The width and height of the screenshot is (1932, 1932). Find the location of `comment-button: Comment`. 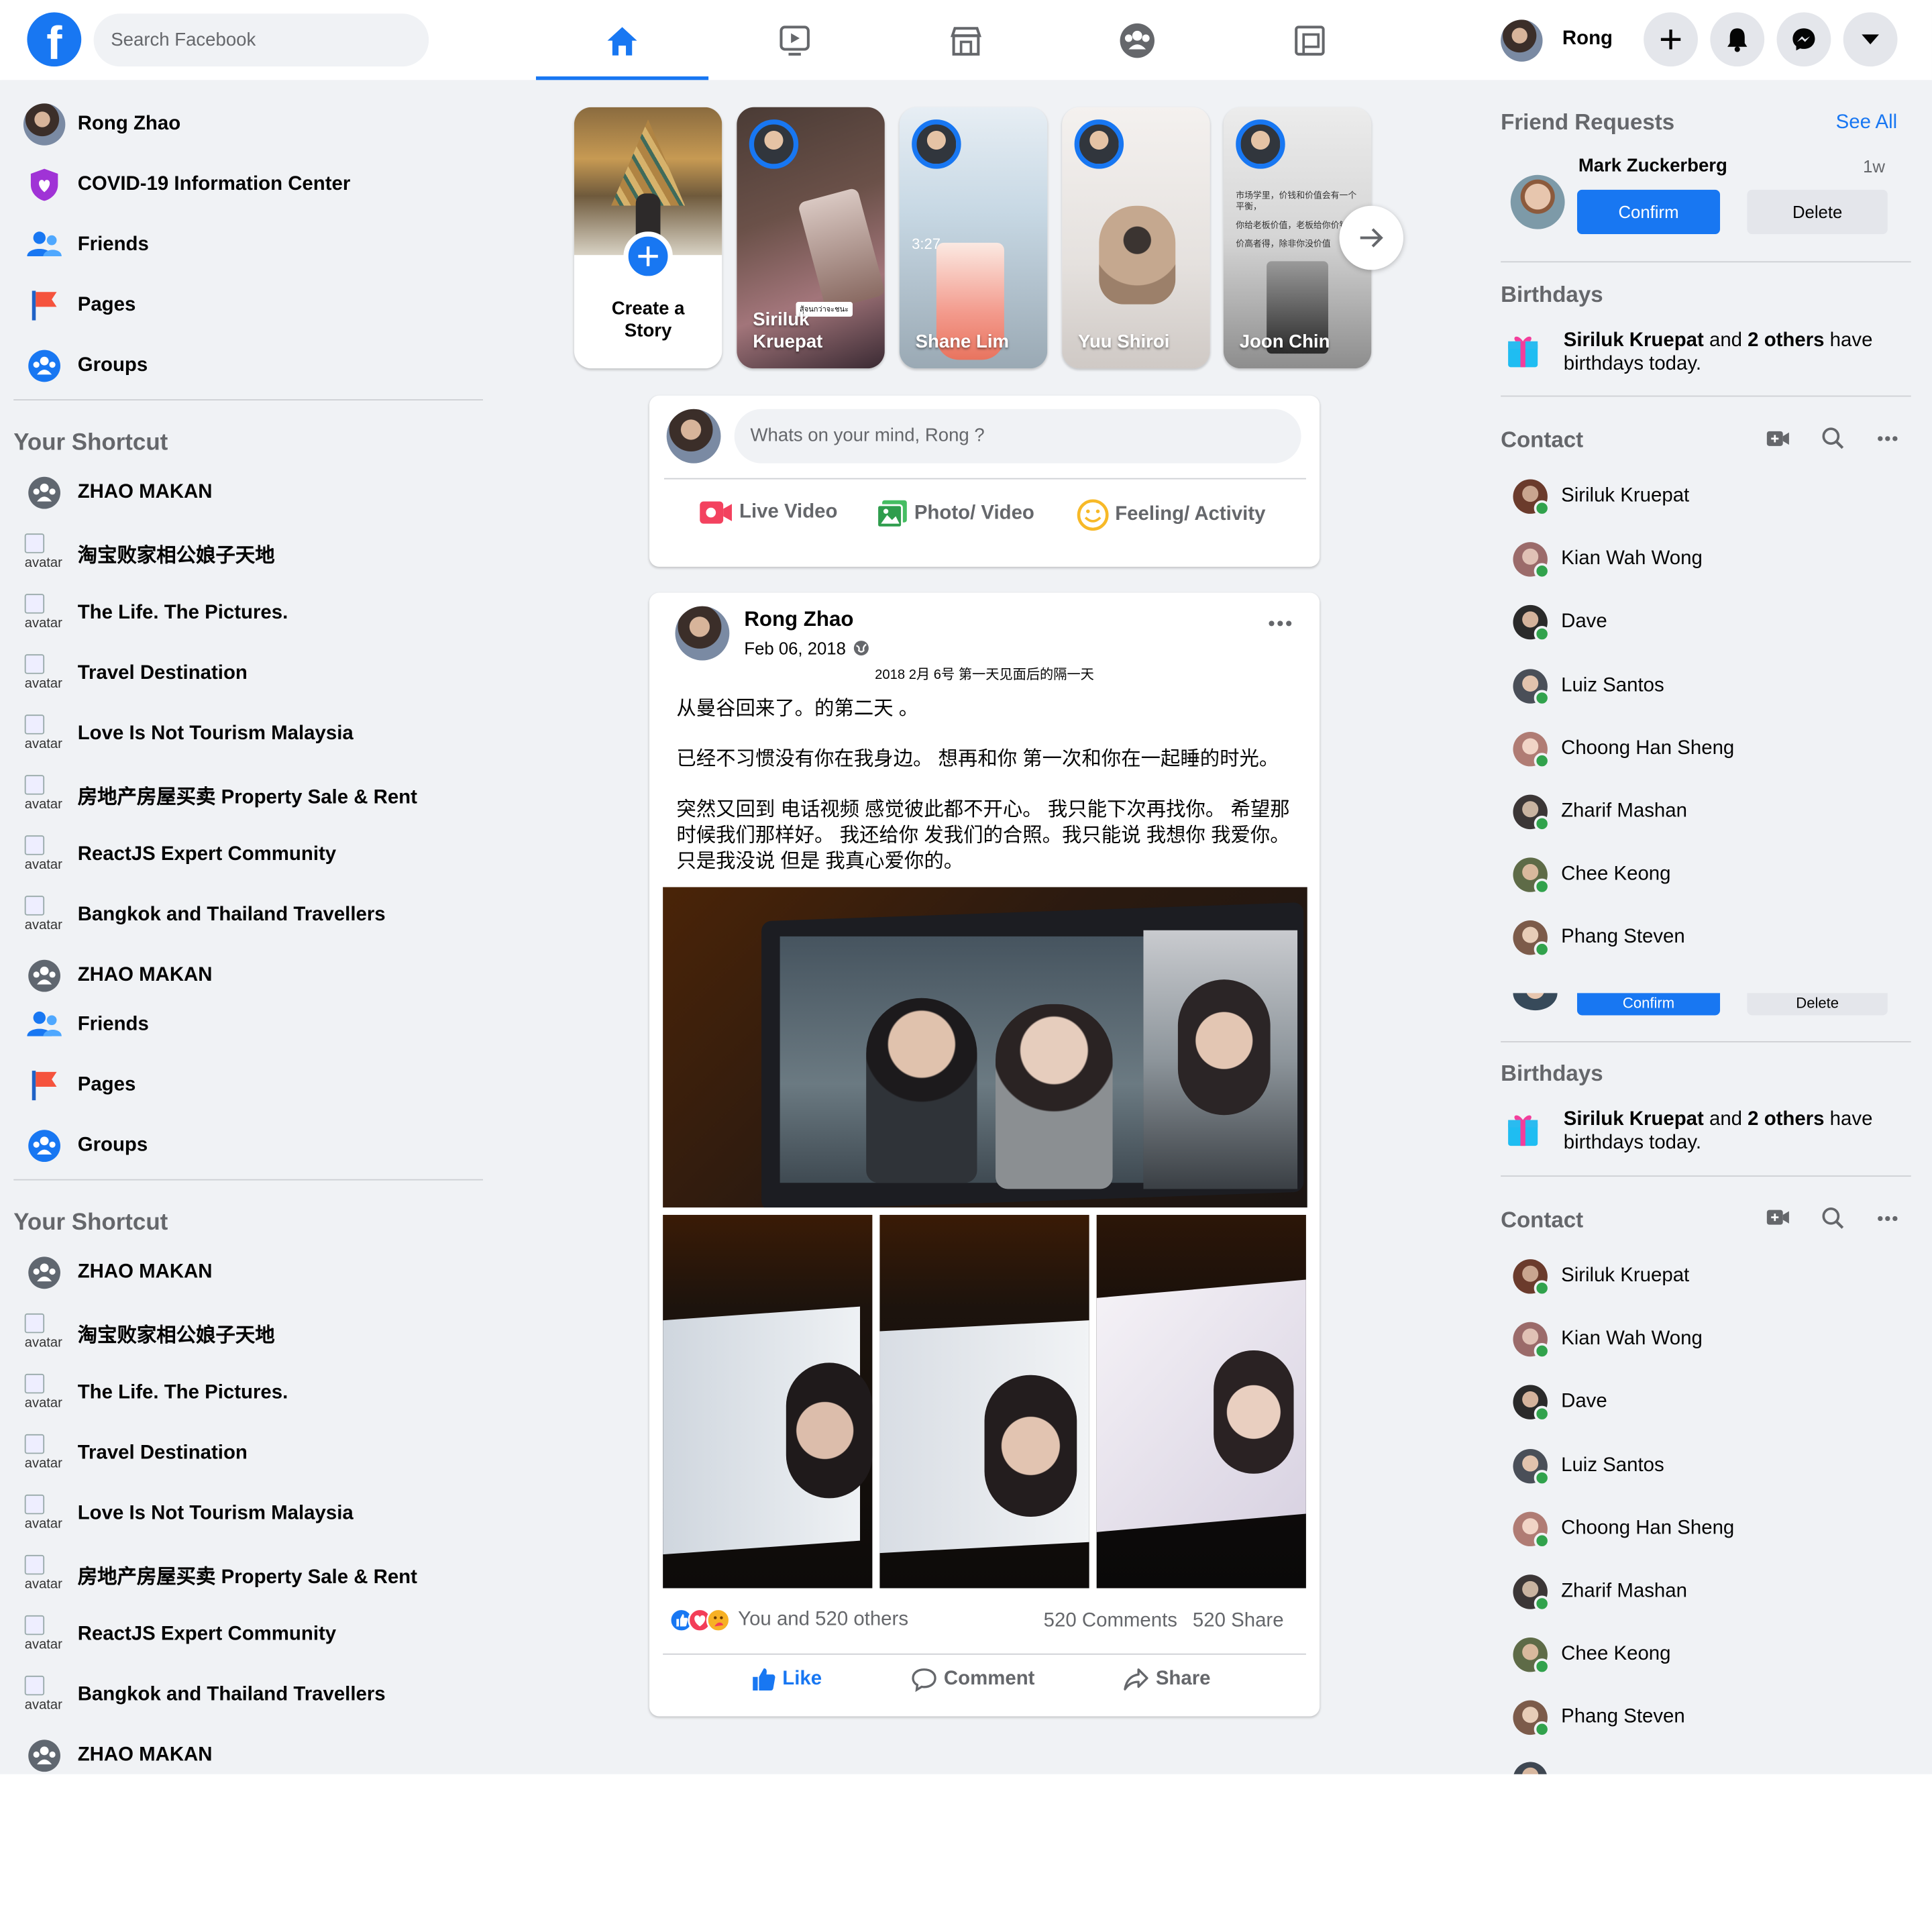

comment-button: Comment is located at coordinates (972, 1679).